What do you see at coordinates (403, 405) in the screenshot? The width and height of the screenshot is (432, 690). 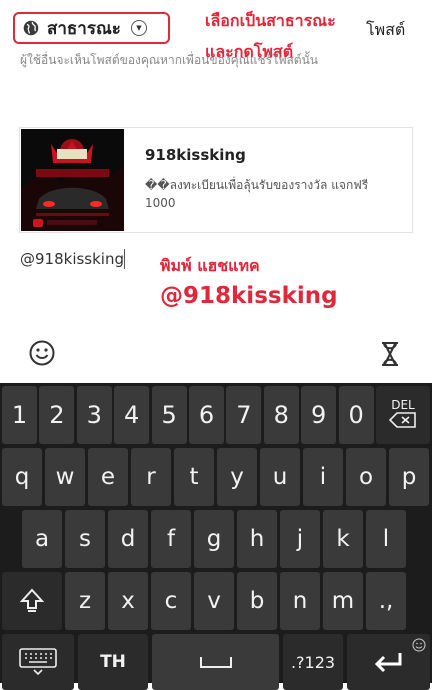 I see `delete-key-label: DEL` at bounding box center [403, 405].